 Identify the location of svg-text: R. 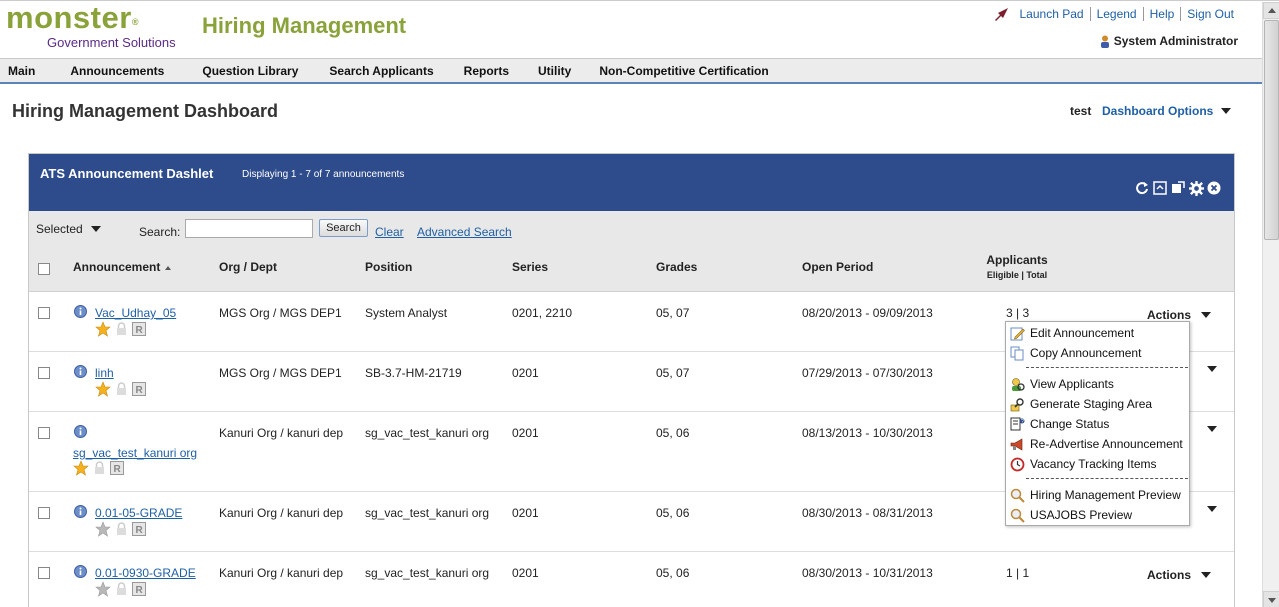
(140, 390).